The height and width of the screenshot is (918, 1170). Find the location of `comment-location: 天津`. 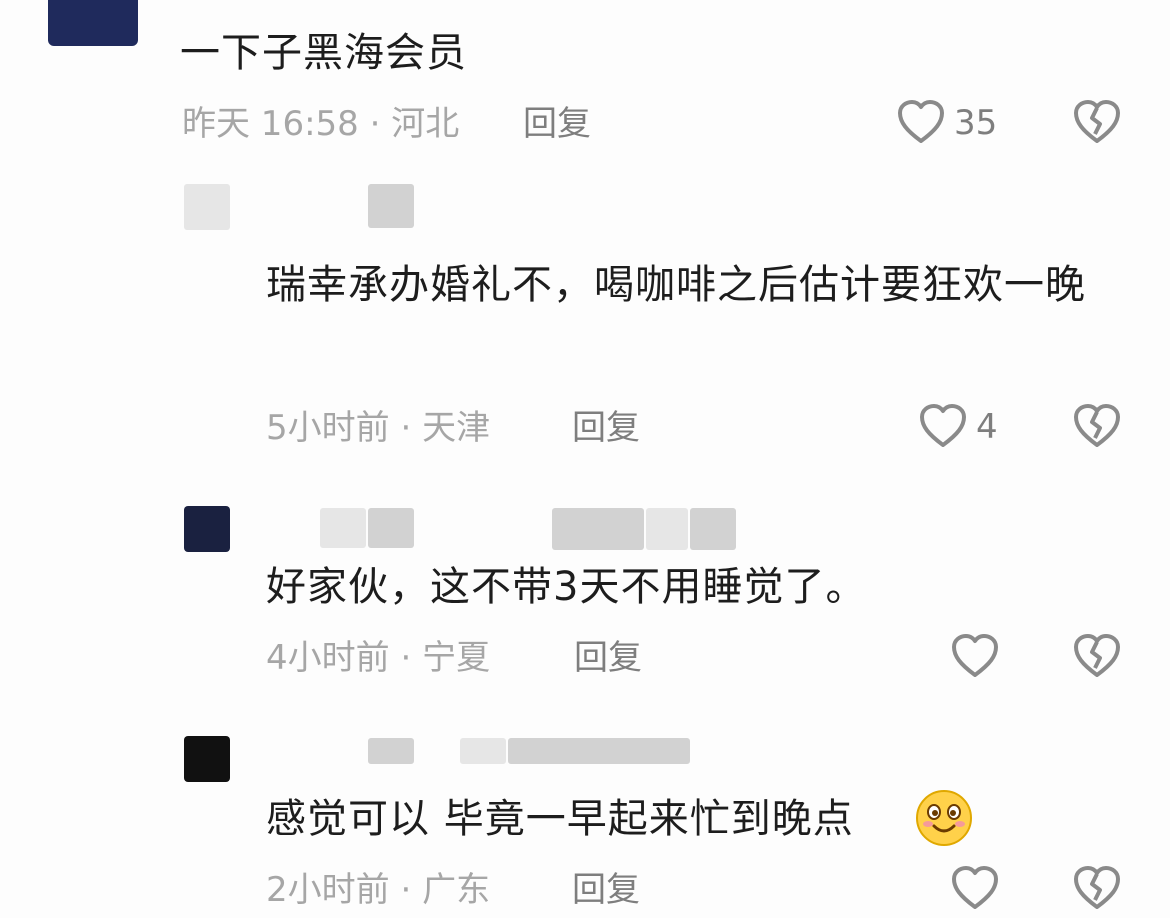

comment-location: 天津 is located at coordinates (456, 428).